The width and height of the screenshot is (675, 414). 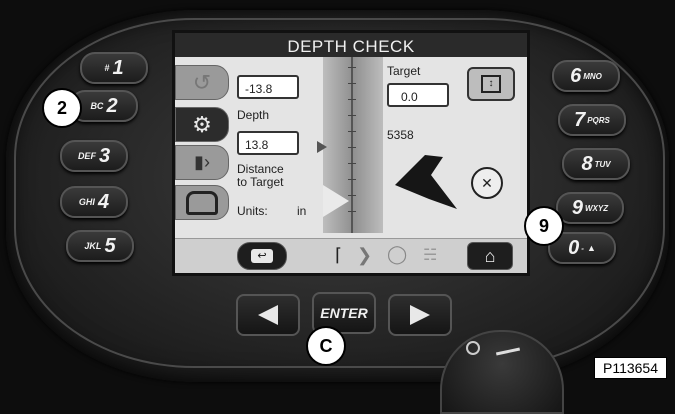 I want to click on left-arrow-icon, so click(x=268, y=315).